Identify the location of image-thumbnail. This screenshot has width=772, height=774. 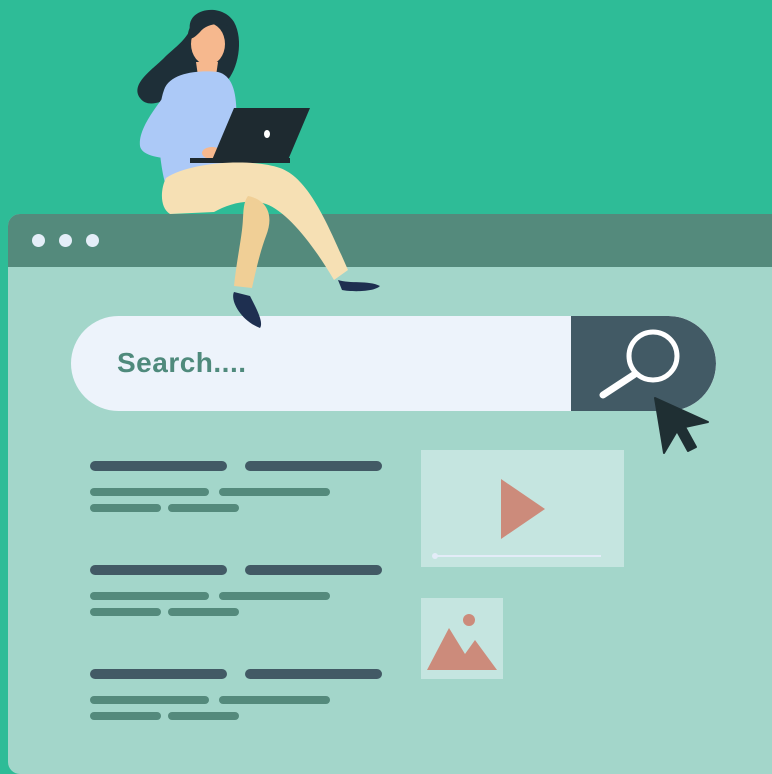
(462, 638).